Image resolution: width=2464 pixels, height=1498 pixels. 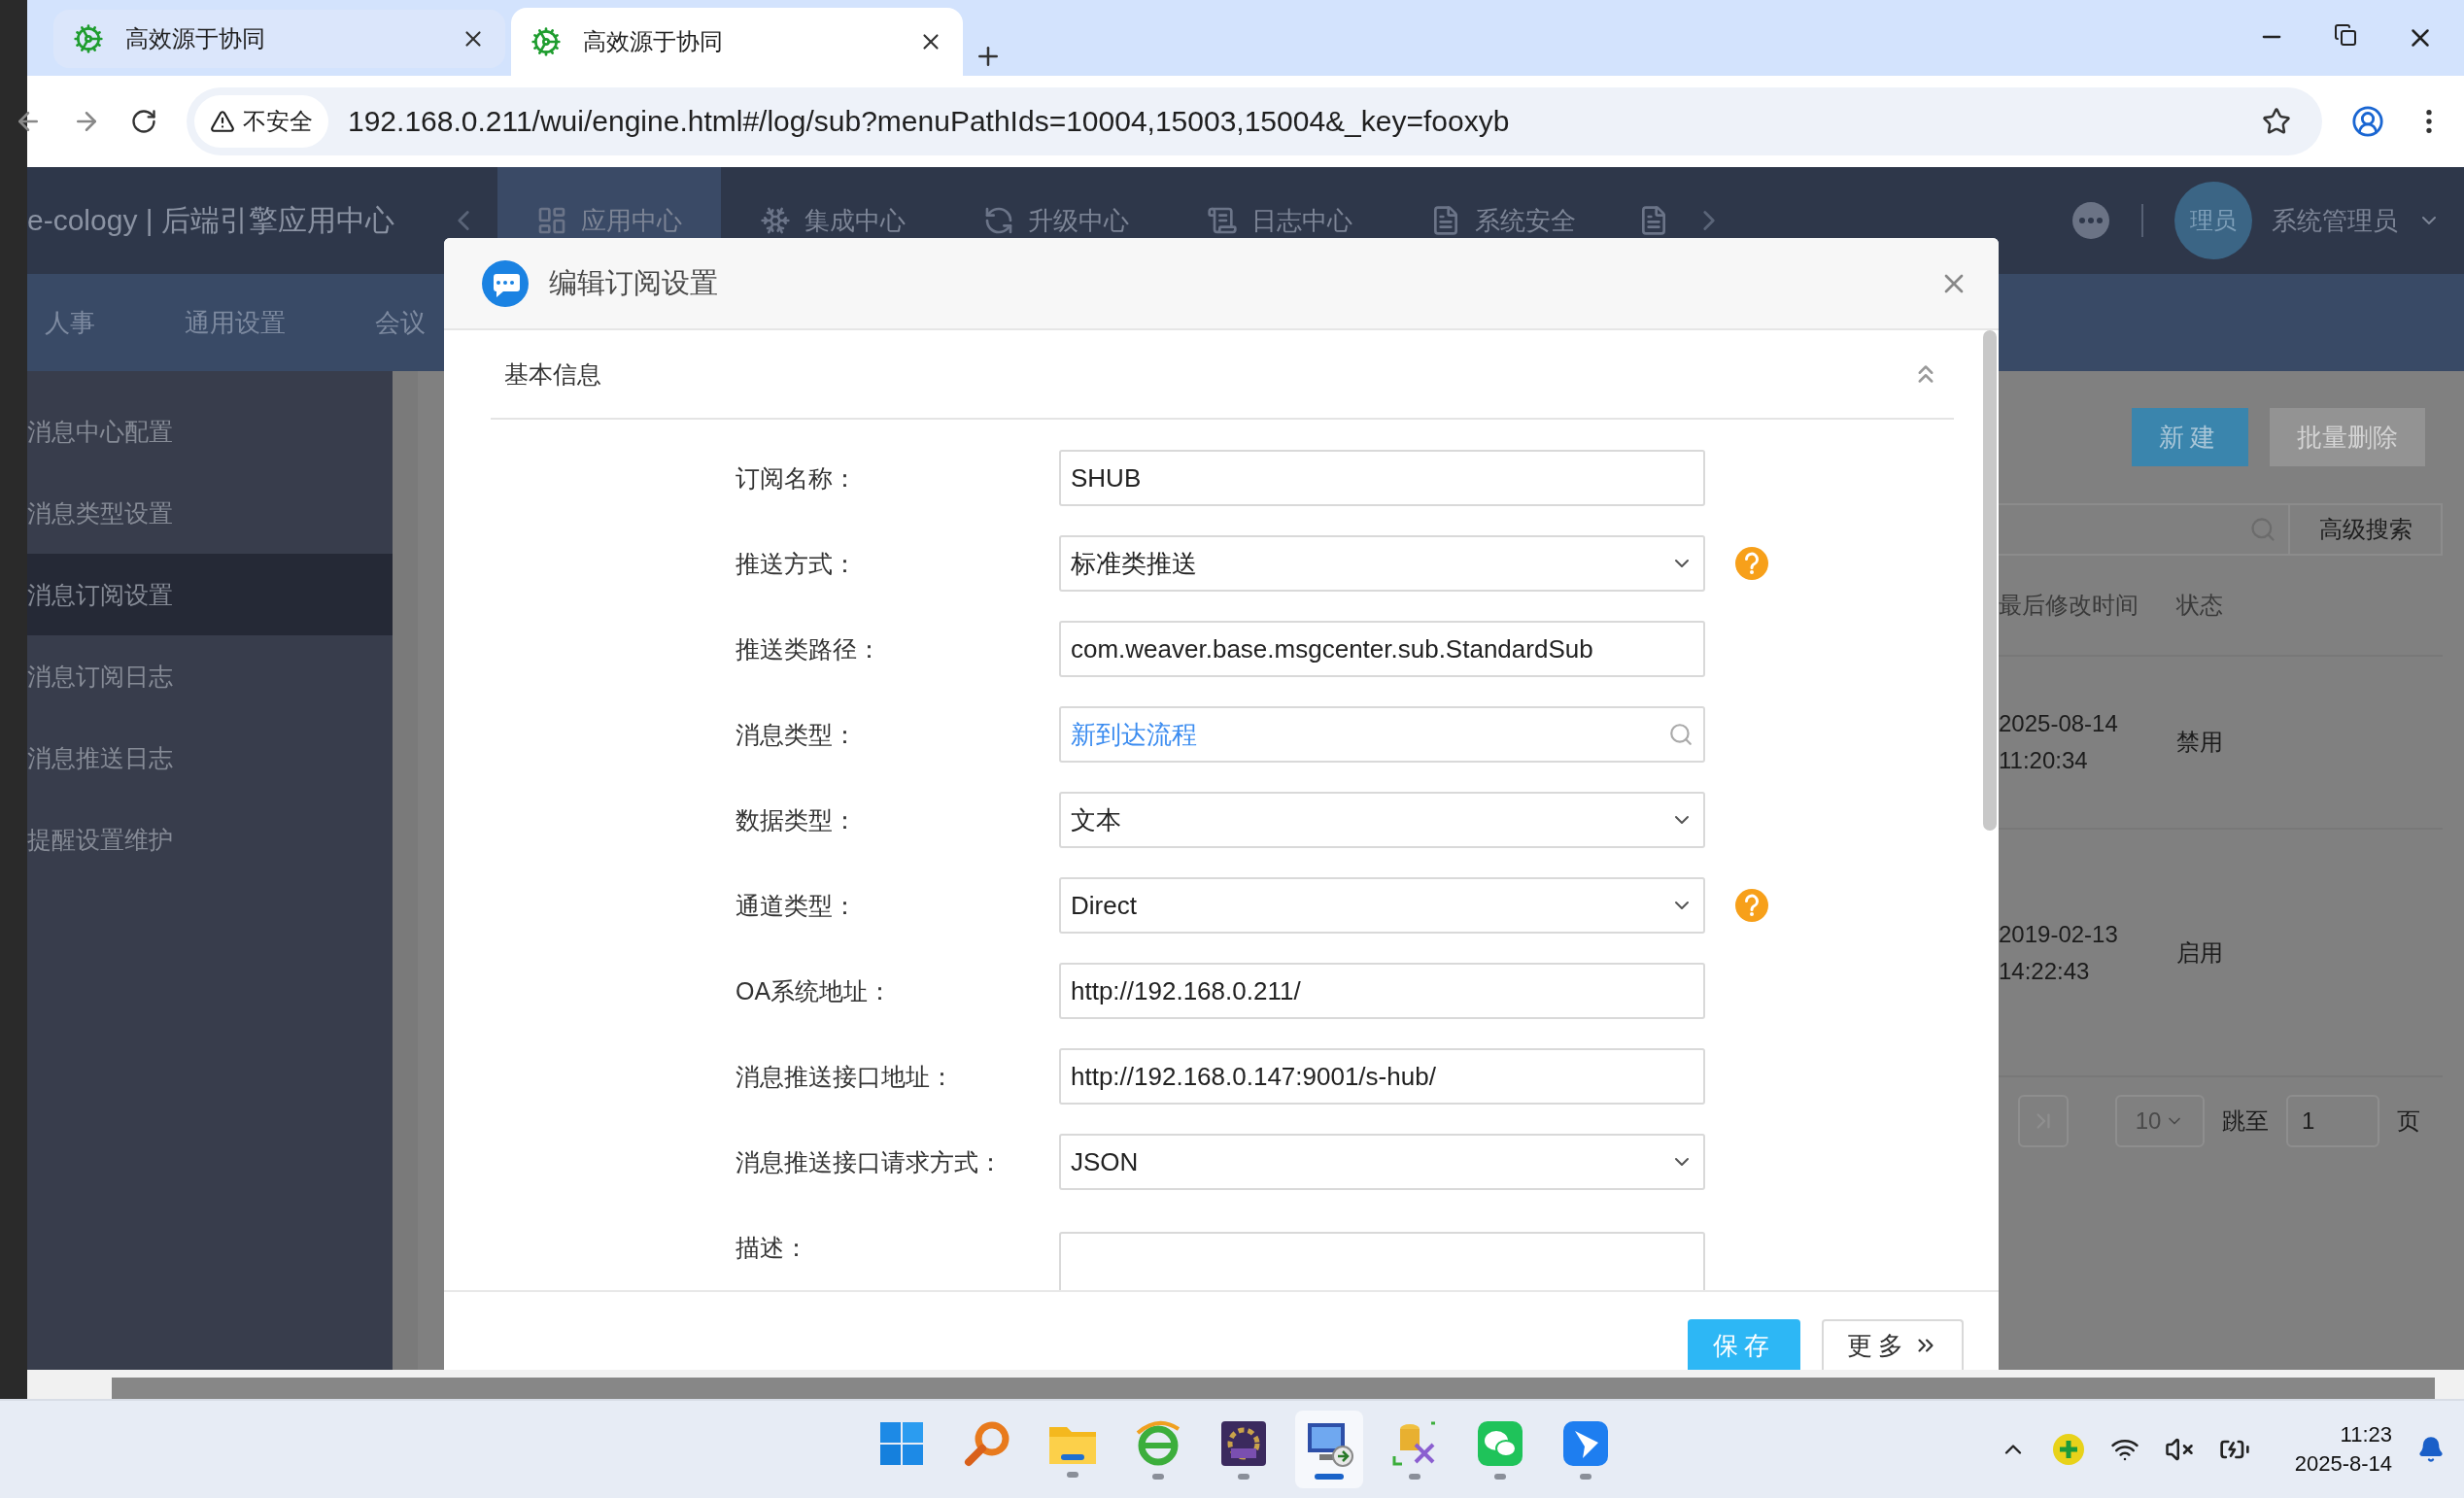 I want to click on field-label: OA系统地址：, so click(x=815, y=990).